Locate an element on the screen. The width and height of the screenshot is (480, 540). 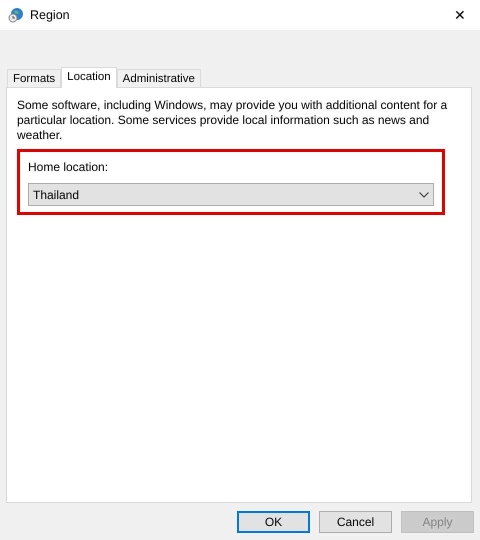
home-location-dropdown: Thailand is located at coordinates (231, 194).